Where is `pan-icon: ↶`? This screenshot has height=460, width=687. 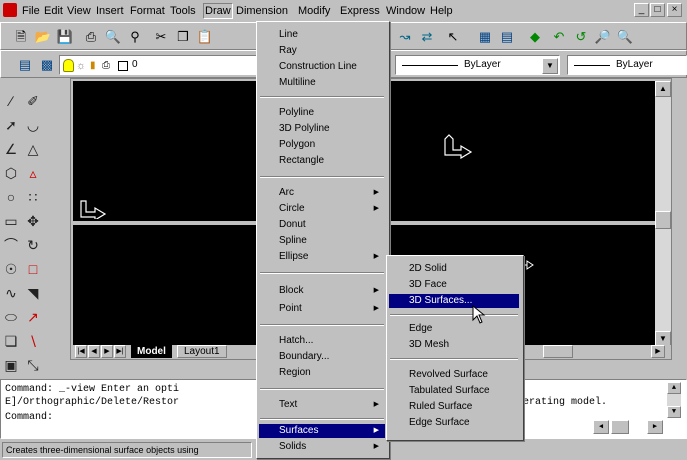
pan-icon: ↶ is located at coordinates (559, 37).